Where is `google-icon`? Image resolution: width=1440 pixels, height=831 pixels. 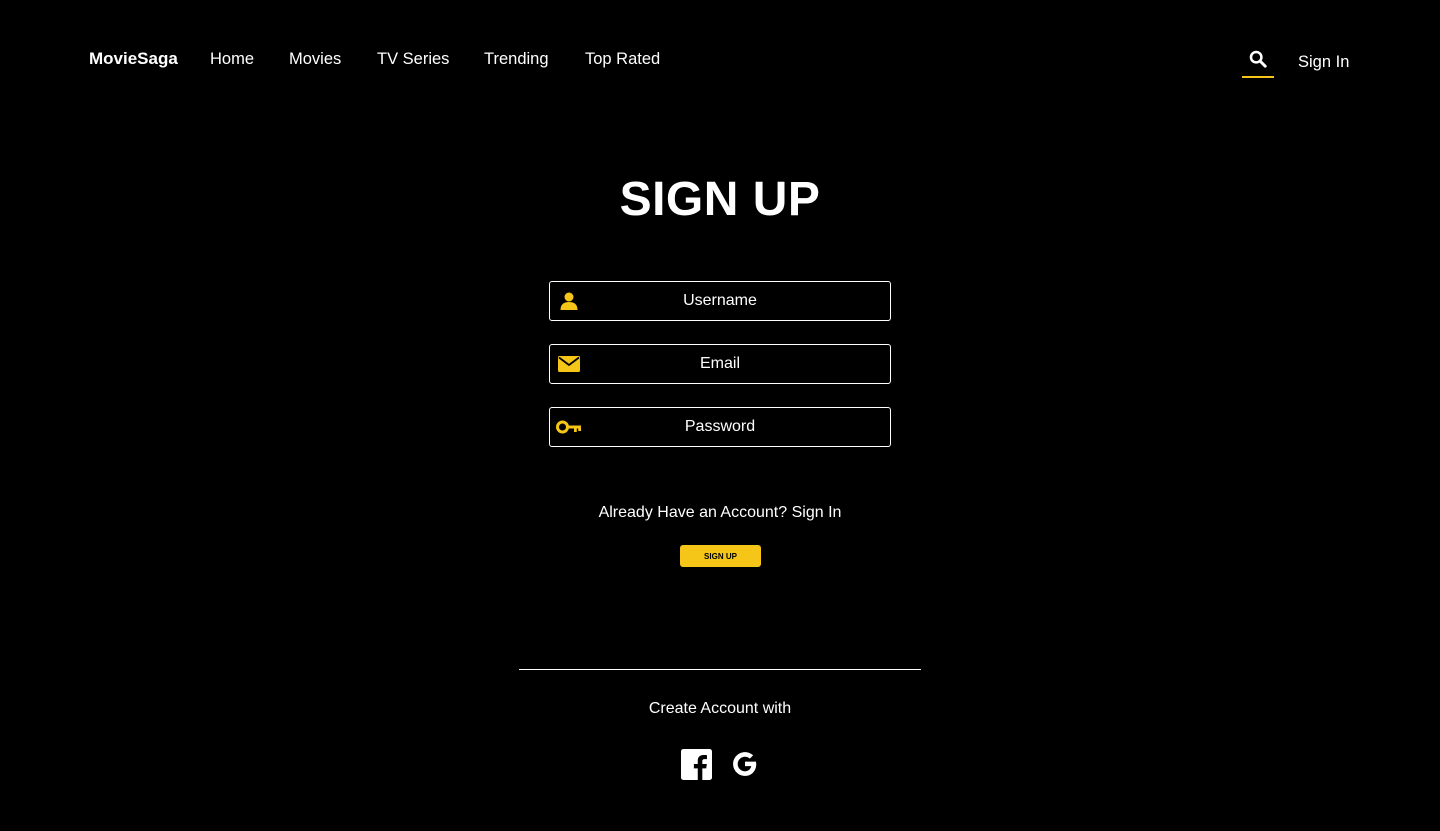
google-icon is located at coordinates (745, 764).